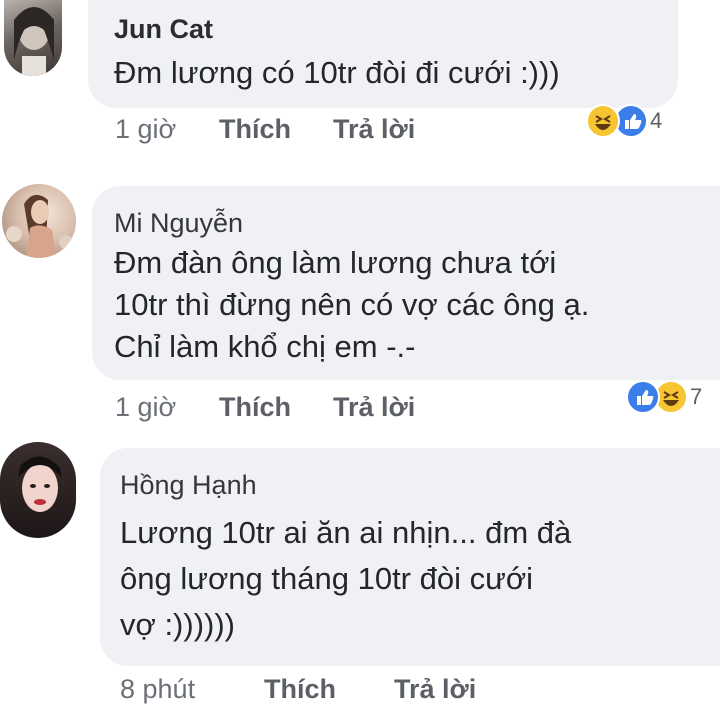 This screenshot has width=720, height=720. Describe the element at coordinates (327, 578) in the screenshot. I see `comment-line: ông lương tháng 10tr đòi cưới` at that location.